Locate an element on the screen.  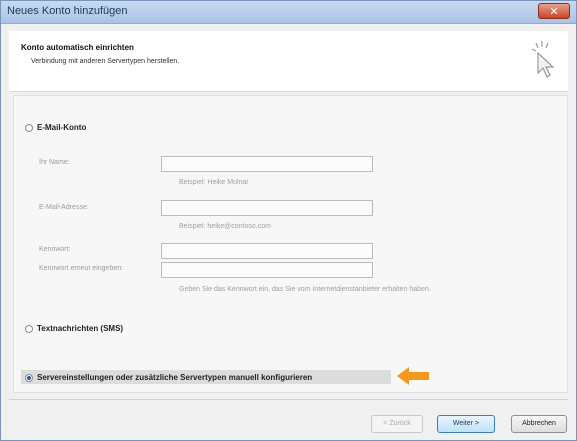
email-hint: Beispiel: heike@contoso.com is located at coordinates (225, 226).